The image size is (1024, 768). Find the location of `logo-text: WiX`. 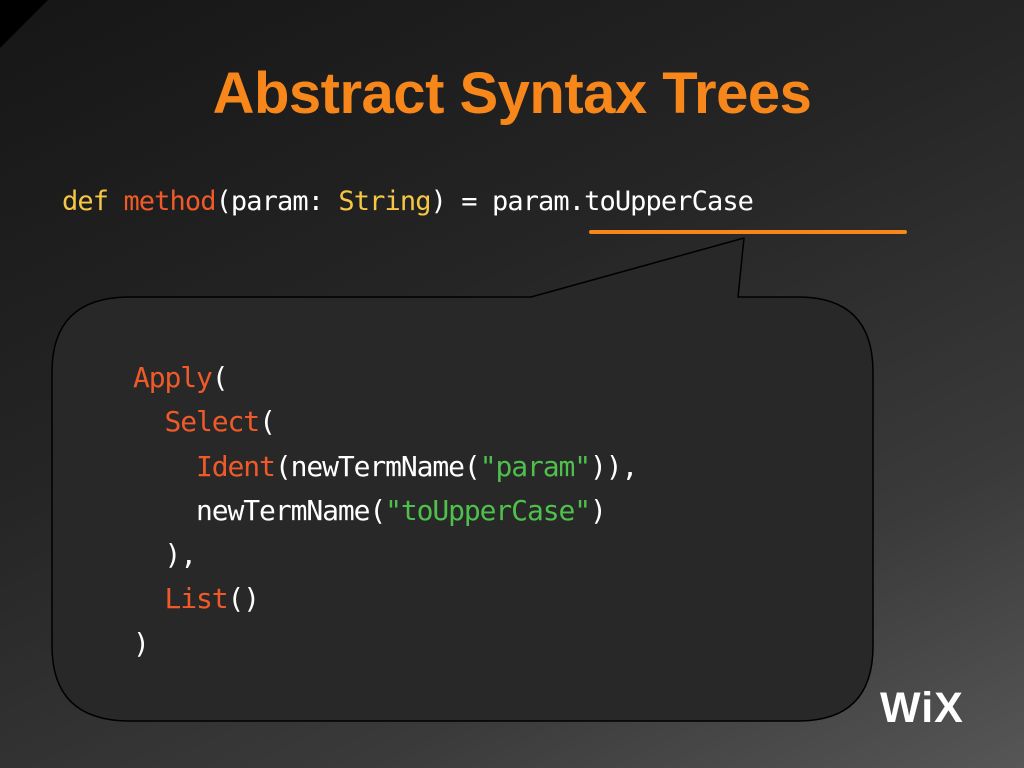

logo-text: WiX is located at coordinates (922, 708).